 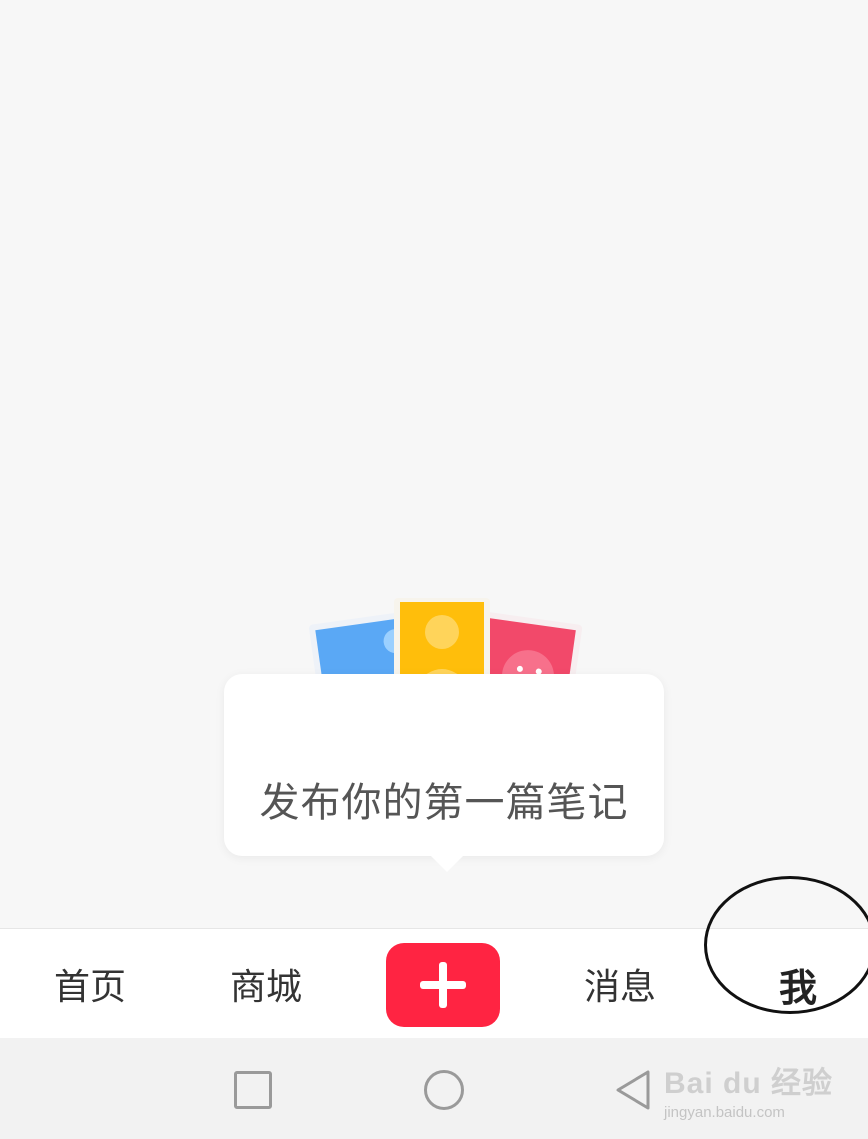 I want to click on home-circle-icon, so click(x=444, y=1090).